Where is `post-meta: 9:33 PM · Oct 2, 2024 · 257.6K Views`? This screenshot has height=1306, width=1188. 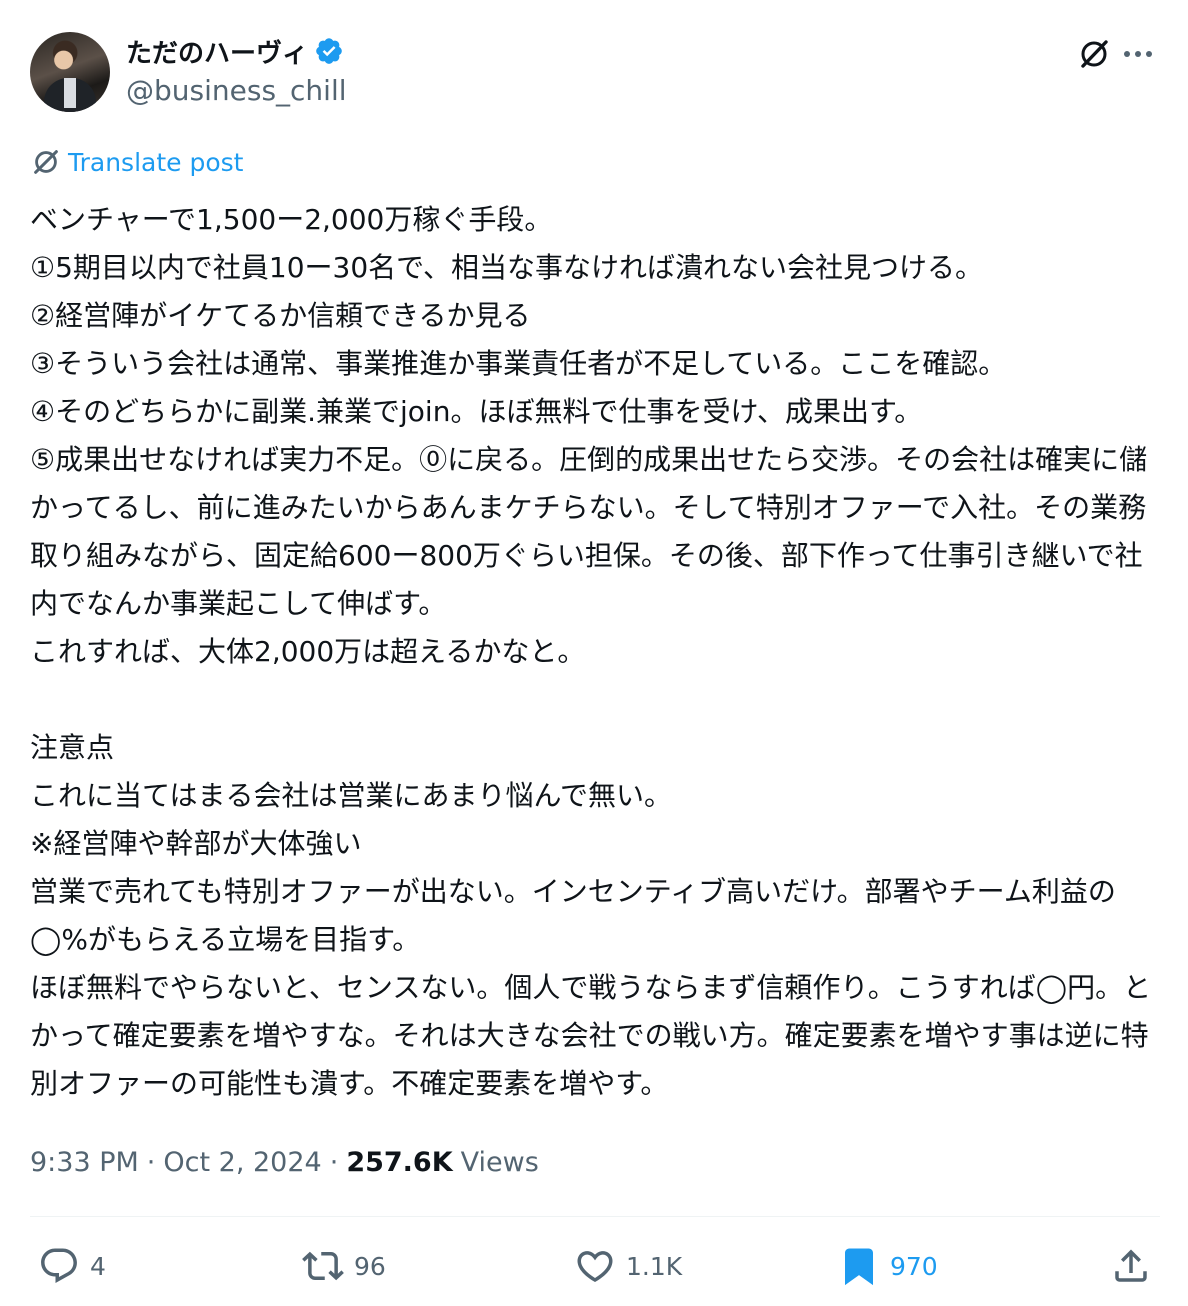 post-meta: 9:33 PM · Oct 2, 2024 · 257.6K Views is located at coordinates (284, 1162).